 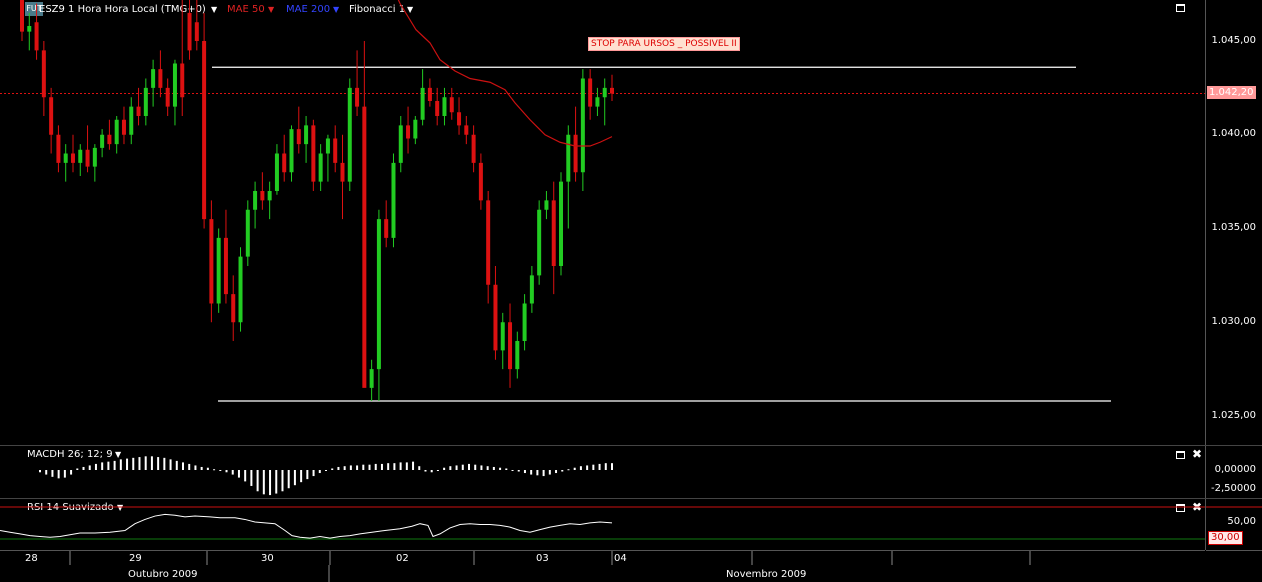 What do you see at coordinates (1234, 566) in the screenshot?
I see `corner-box` at bounding box center [1234, 566].